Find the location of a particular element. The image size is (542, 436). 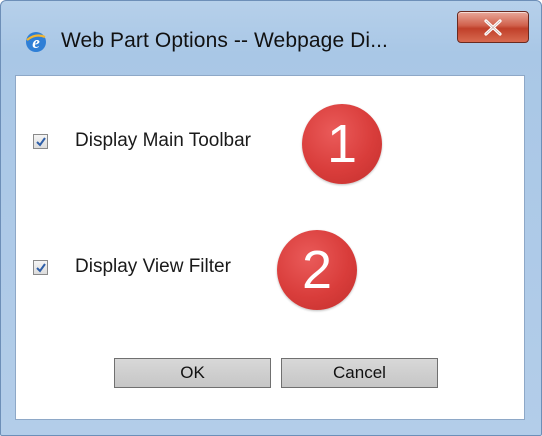

main-toolbar-checkbox is located at coordinates (40, 141).